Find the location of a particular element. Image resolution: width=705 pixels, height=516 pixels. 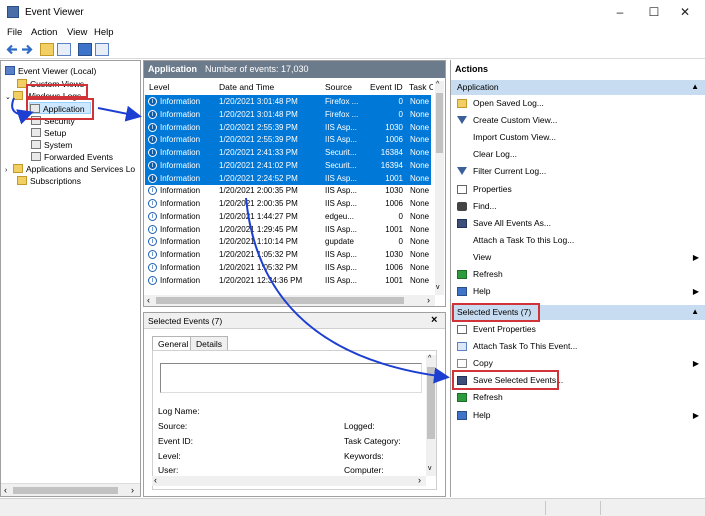

arrow-list-to-save-selected is located at coordinates (347, 290).